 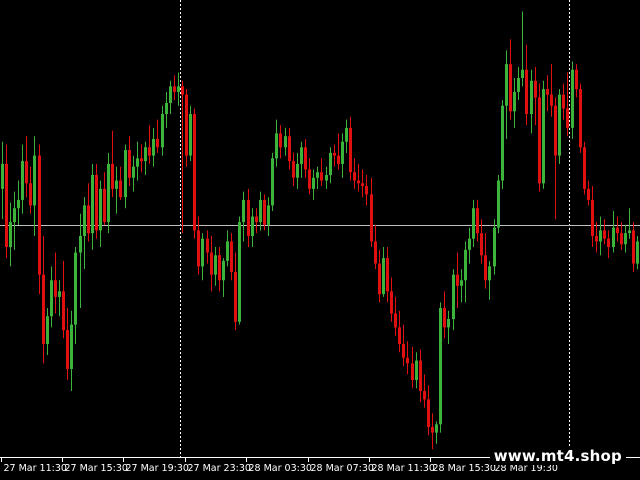 I want to click on x-tick-label: 27 Mar 19:30, so click(x=157, y=468).